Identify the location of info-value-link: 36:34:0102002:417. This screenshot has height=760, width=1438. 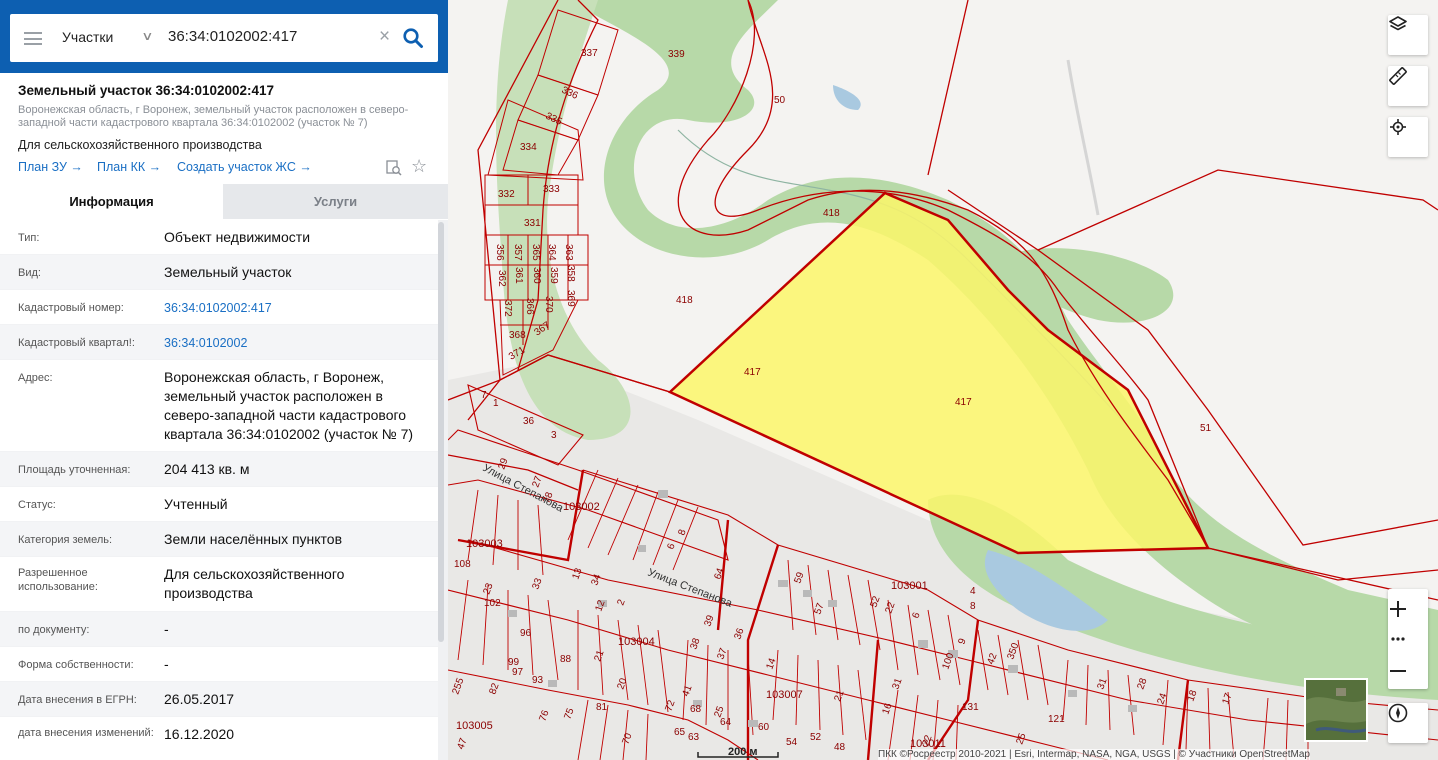
(299, 308).